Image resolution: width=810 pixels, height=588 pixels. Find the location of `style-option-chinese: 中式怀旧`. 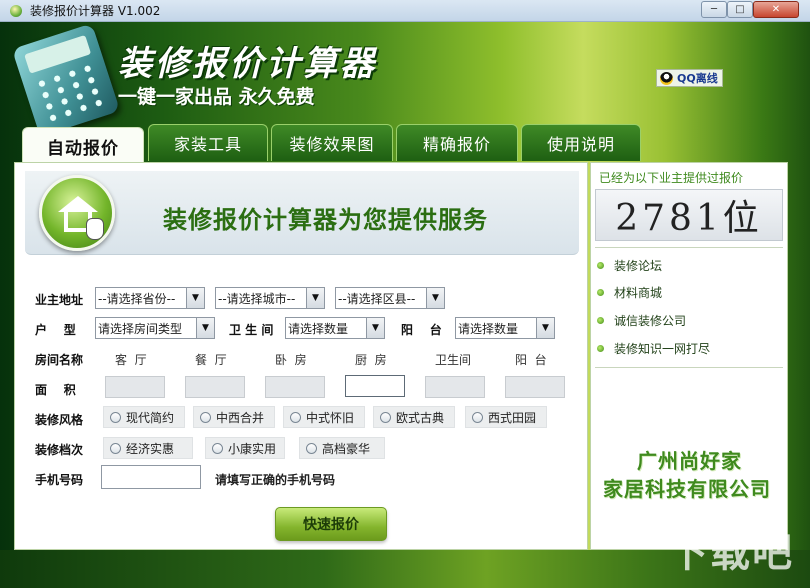

style-option-chinese: 中式怀旧 is located at coordinates (324, 417).